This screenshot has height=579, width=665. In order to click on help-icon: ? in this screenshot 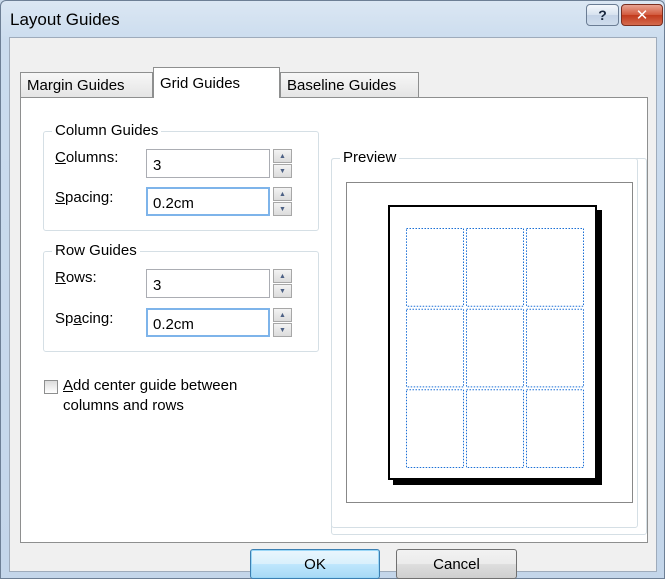, I will do `click(602, 15)`.